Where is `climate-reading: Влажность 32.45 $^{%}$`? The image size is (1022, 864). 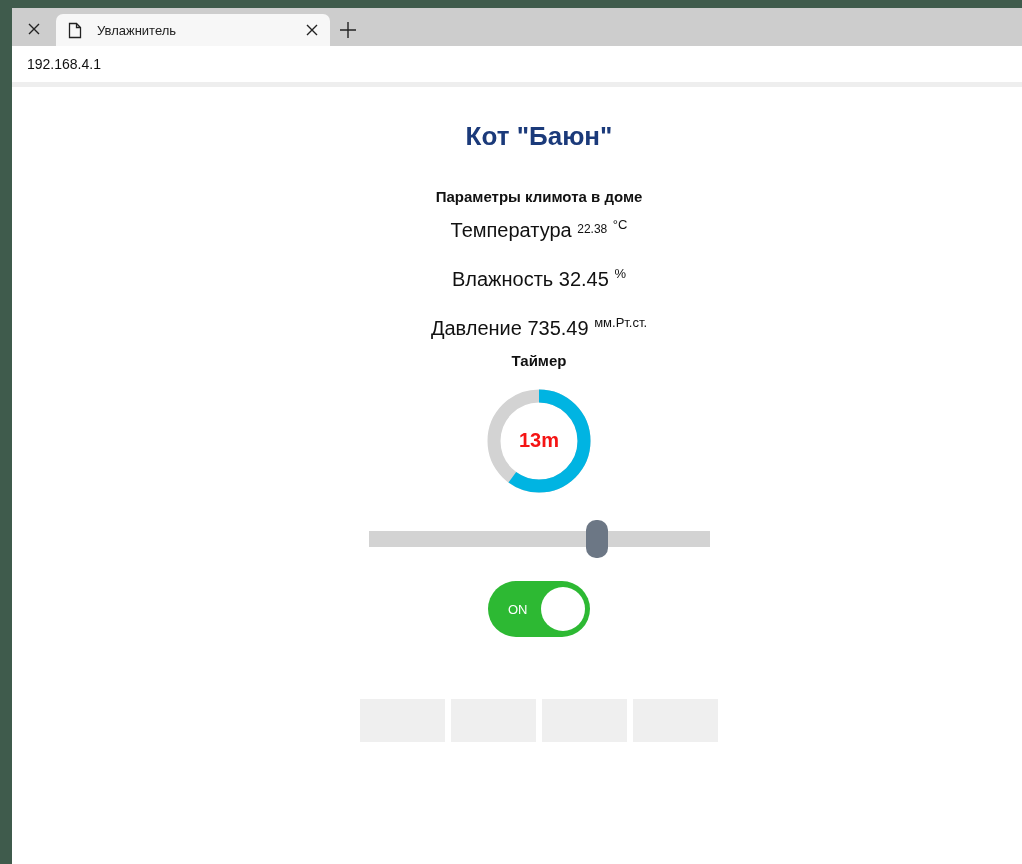
climate-reading: Влажность 32.45 $^{%}$ is located at coordinates (539, 279).